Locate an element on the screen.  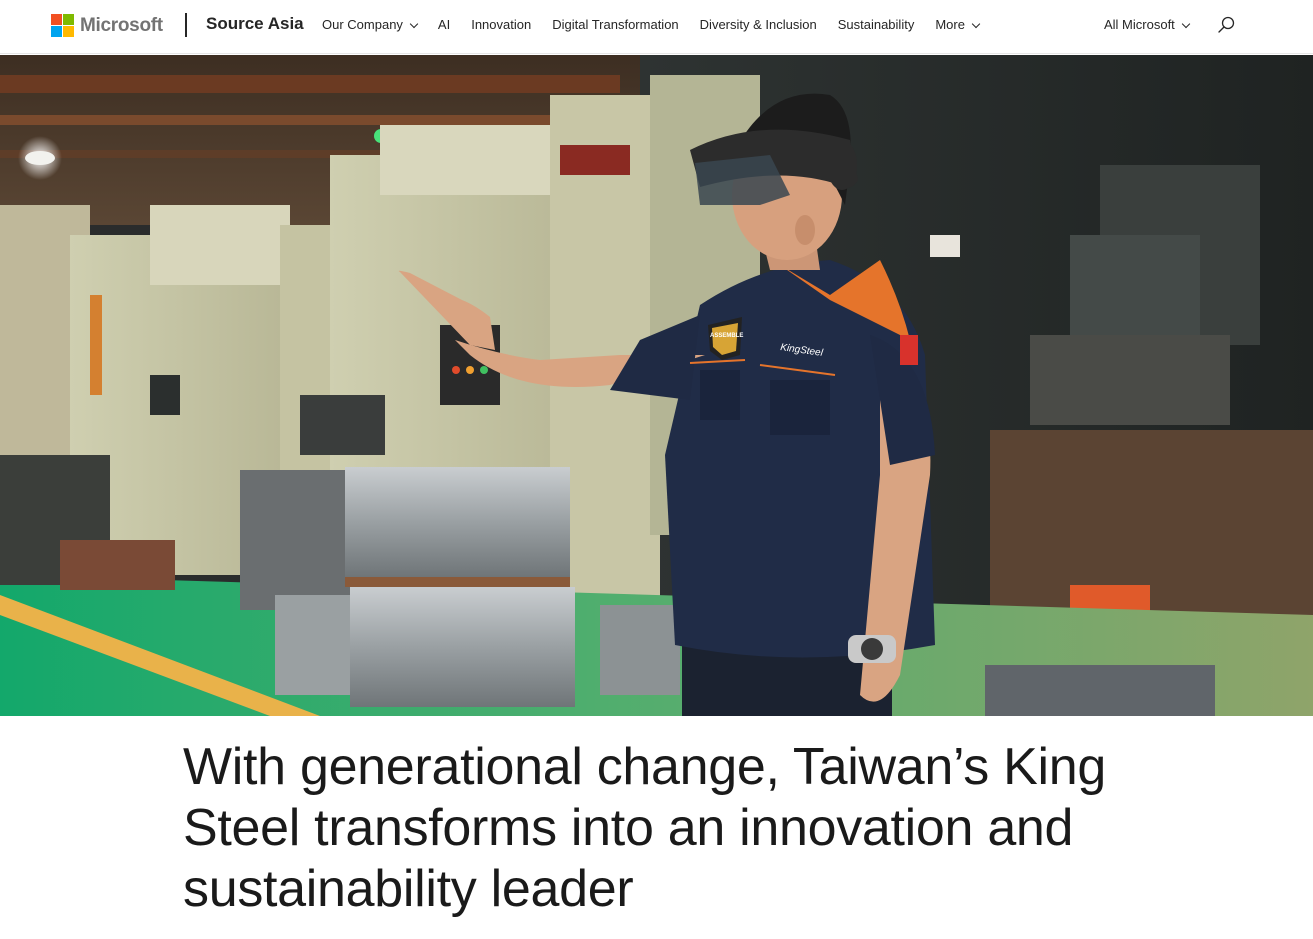
all-microsoft-menu: All Microsoft is located at coordinates (1147, 25).